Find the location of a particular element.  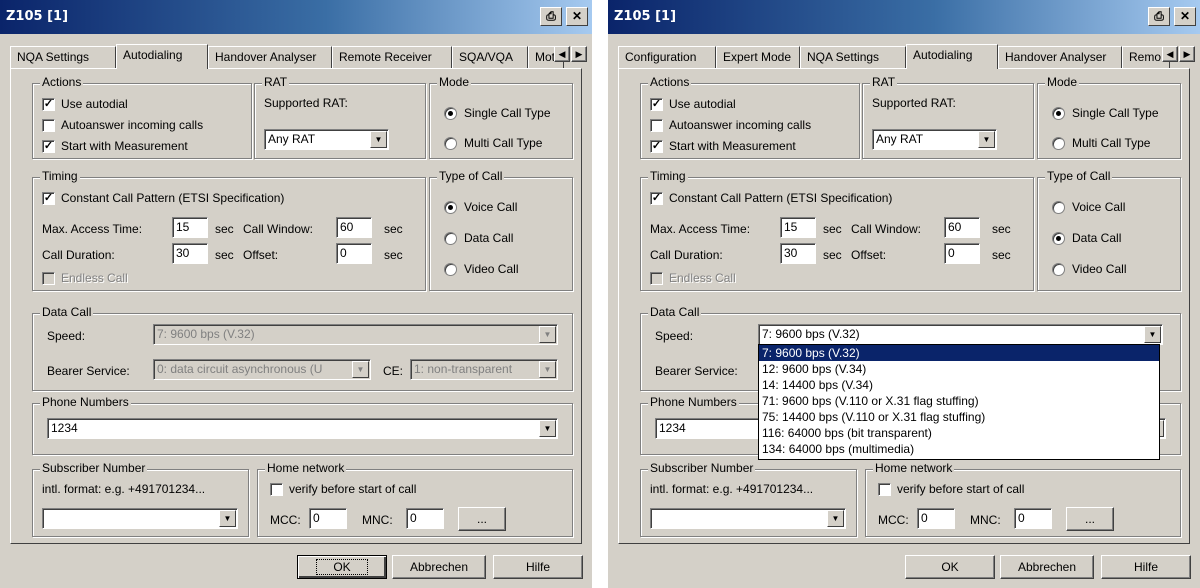

tab-configuration: Configuration is located at coordinates (667, 57).